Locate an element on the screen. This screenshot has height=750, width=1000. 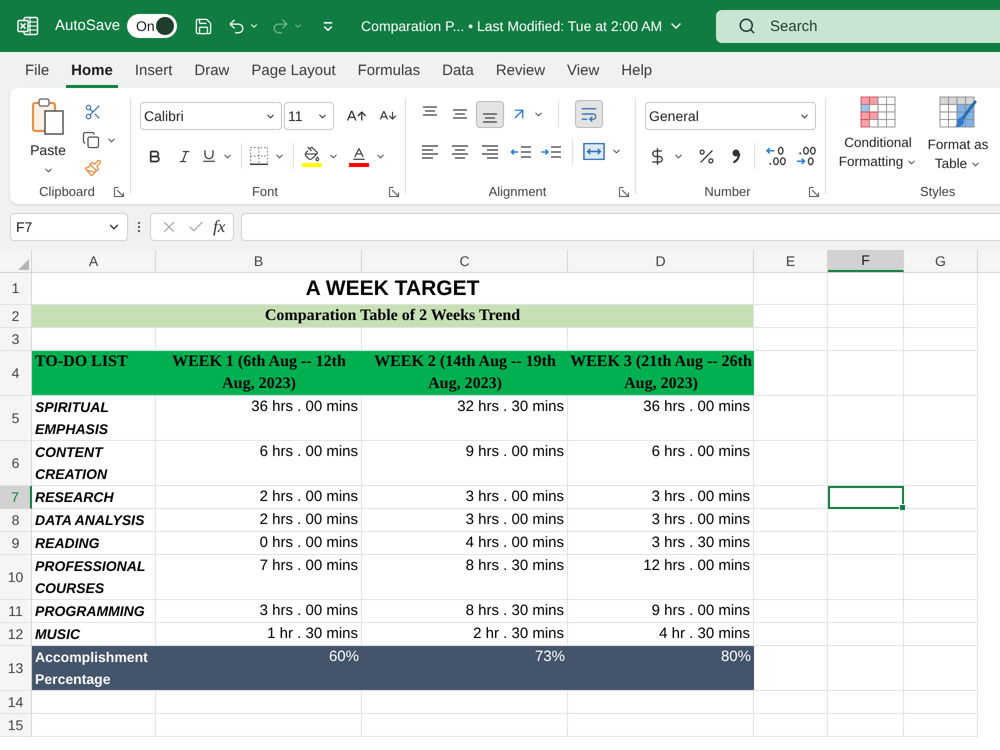
paste-button: Paste is located at coordinates (48, 138).